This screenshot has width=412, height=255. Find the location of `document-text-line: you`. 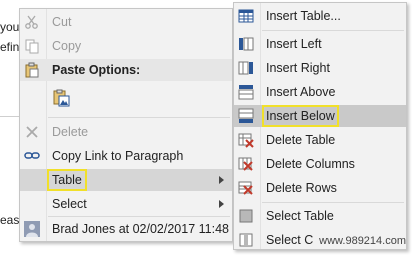

document-text-line: you is located at coordinates (10, 27).